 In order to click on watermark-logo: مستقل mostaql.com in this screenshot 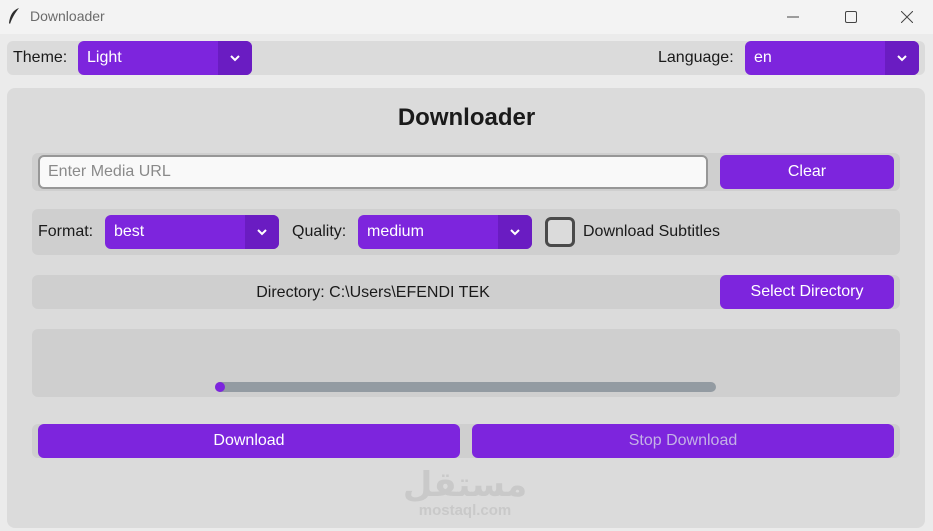, I will do `click(465, 494)`.